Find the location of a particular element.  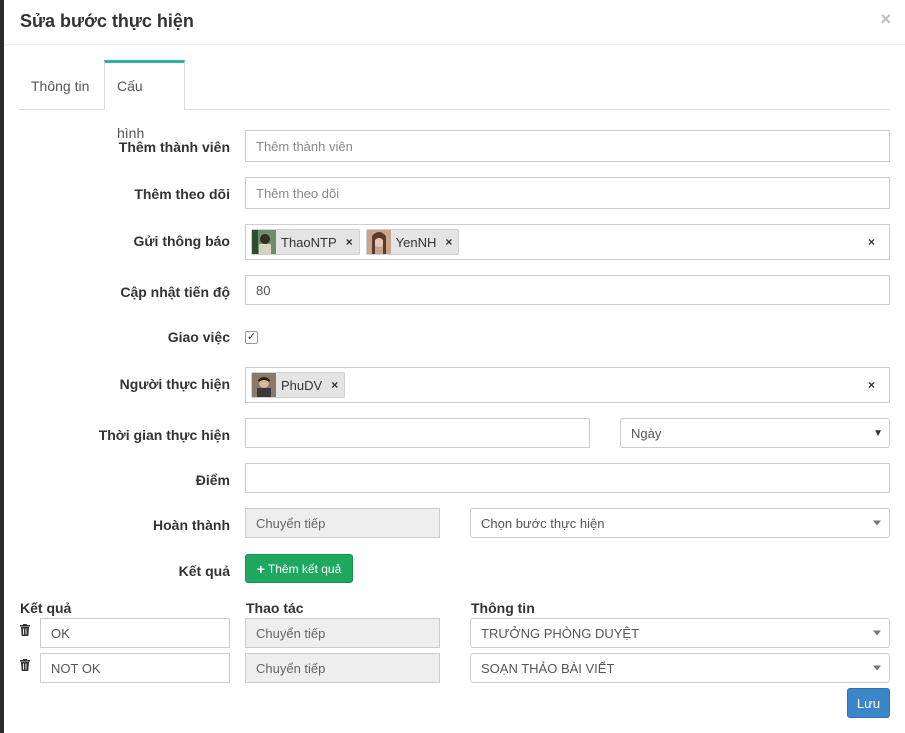

add-follow-input: Thêm theo dõi is located at coordinates (567, 193).